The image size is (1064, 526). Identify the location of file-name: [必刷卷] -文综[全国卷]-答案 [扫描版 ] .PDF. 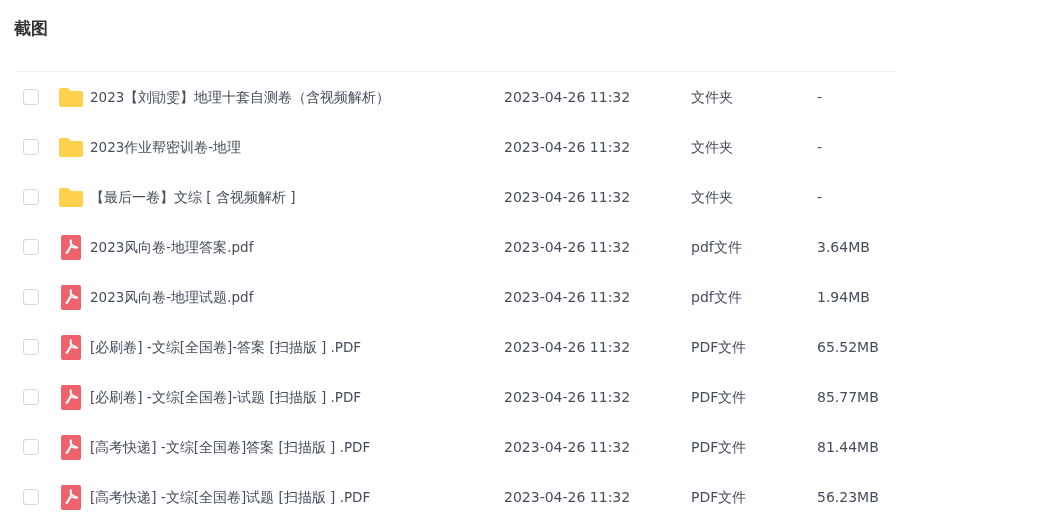
(226, 346).